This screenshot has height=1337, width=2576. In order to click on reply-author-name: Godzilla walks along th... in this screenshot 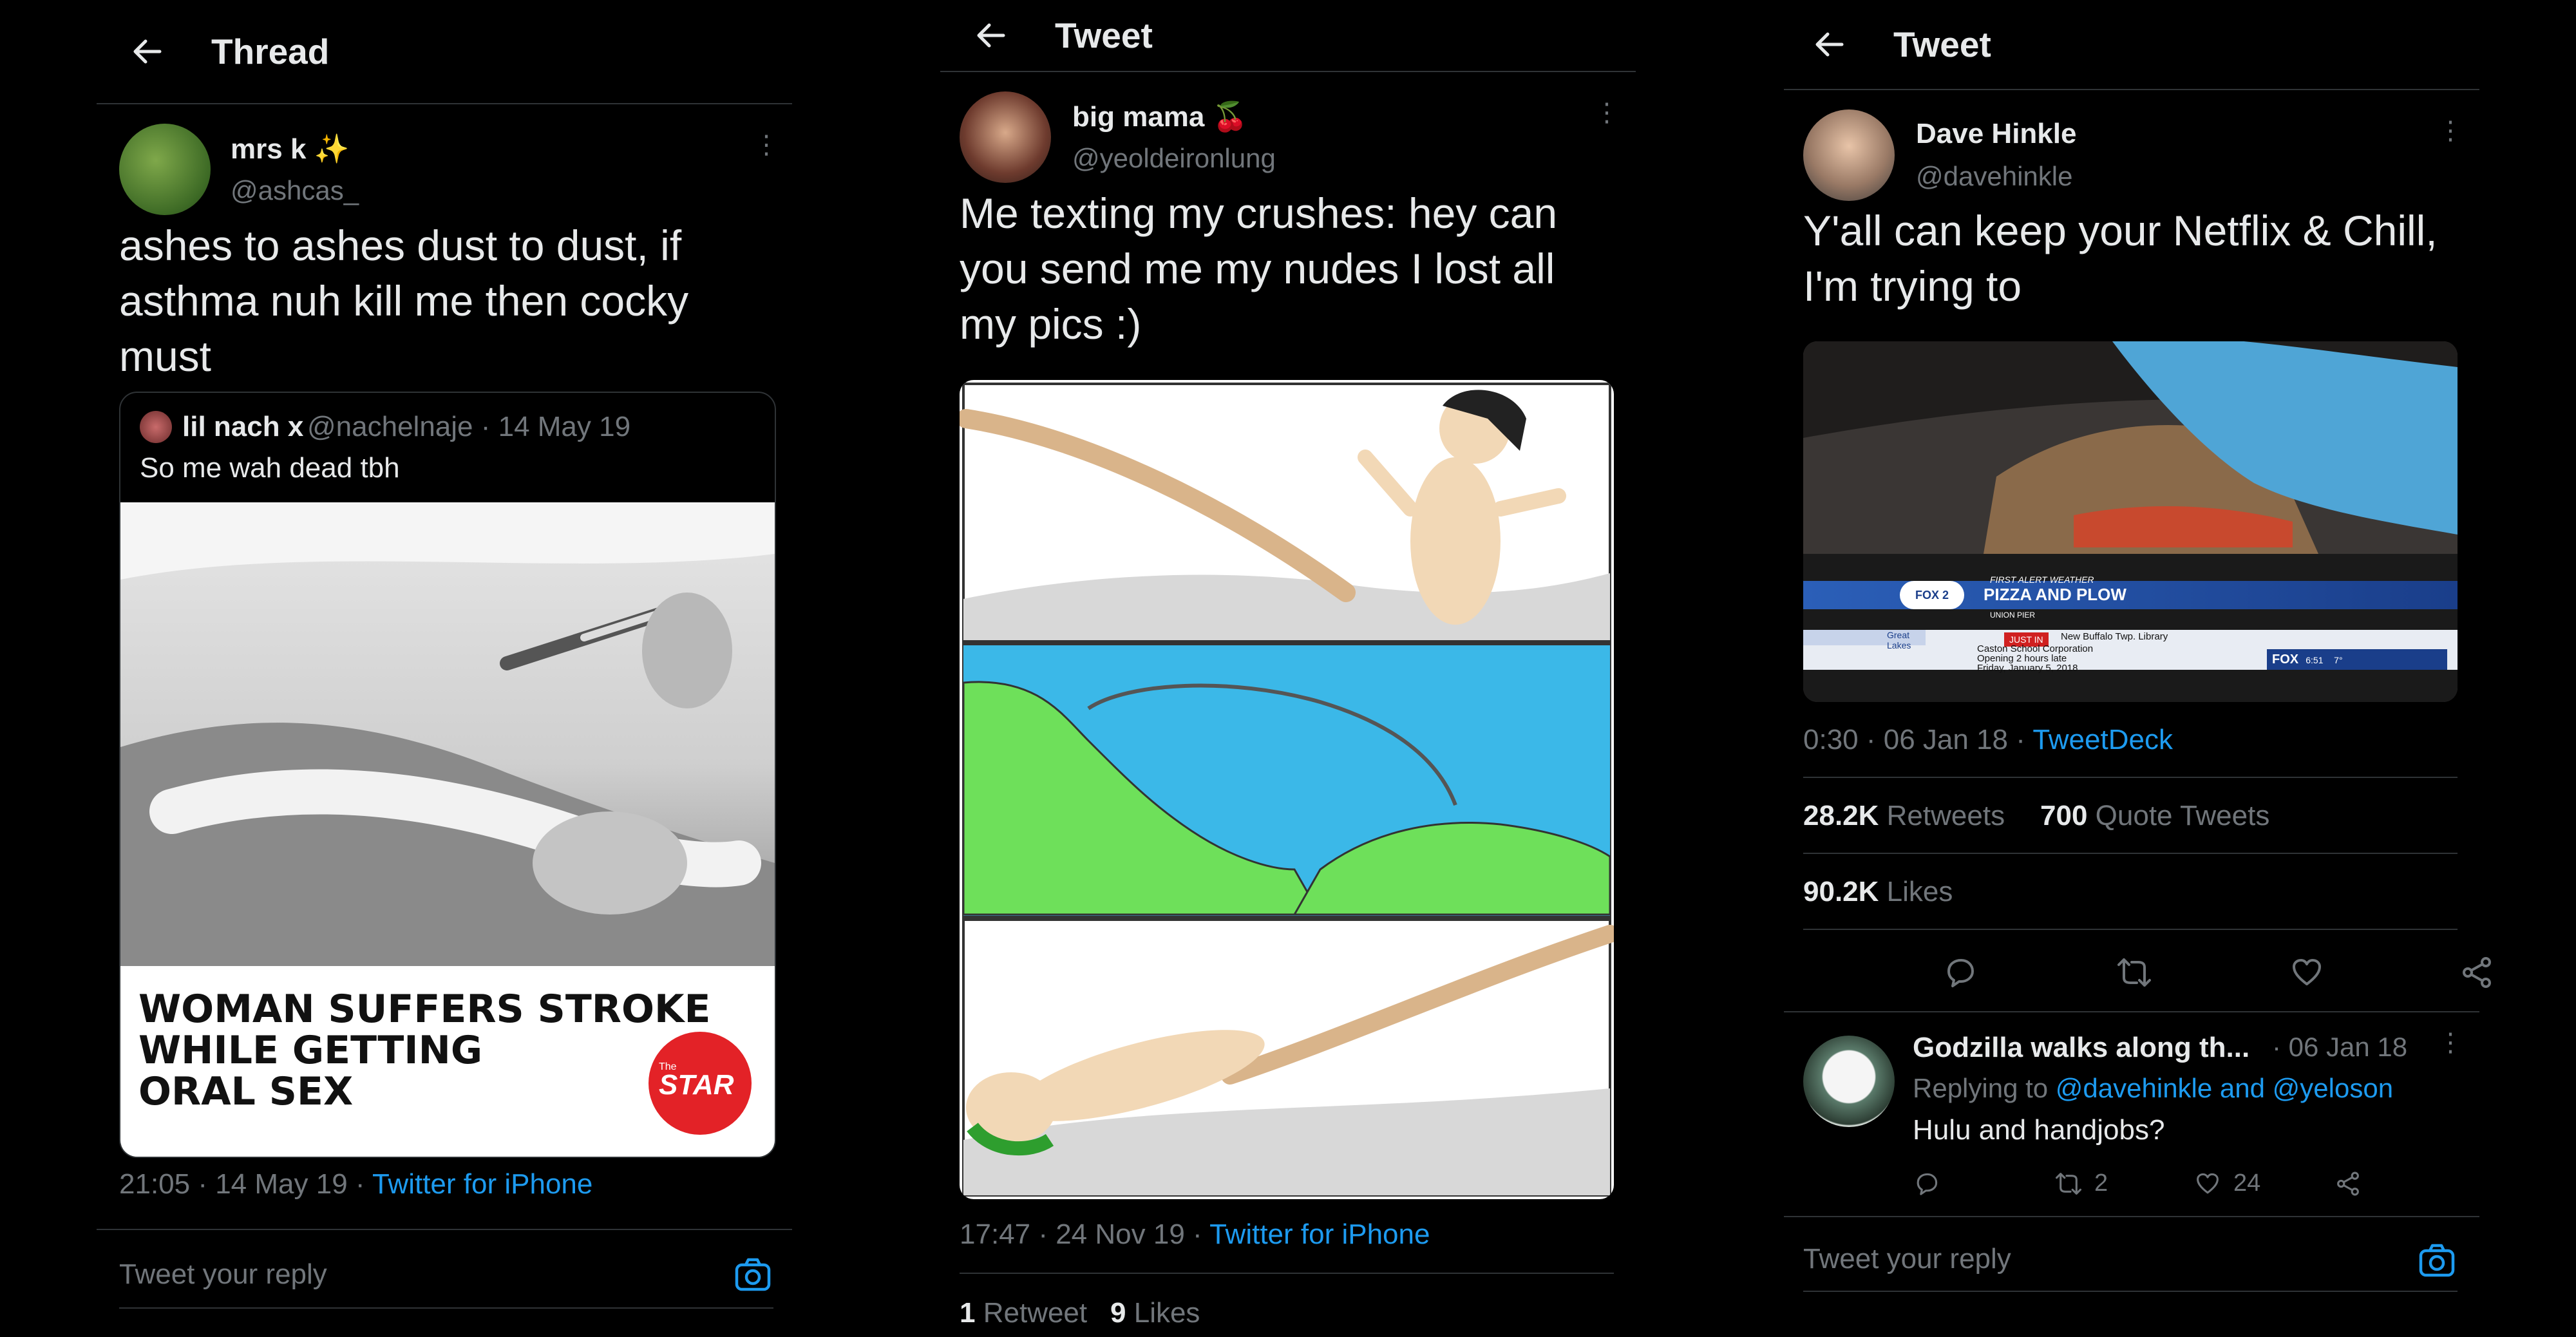, I will do `click(2081, 1048)`.